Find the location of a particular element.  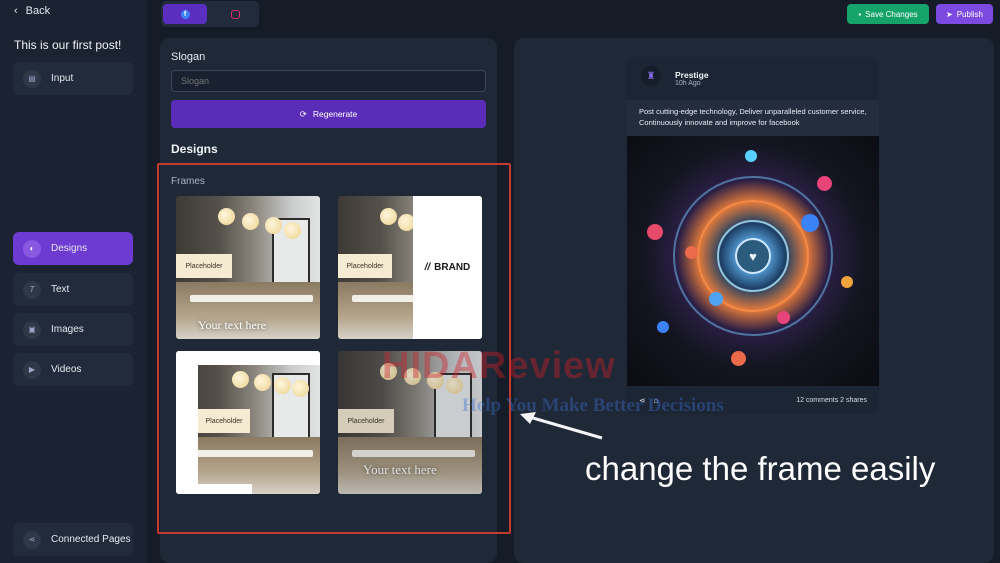

image-icon: ▣ is located at coordinates (32, 329).